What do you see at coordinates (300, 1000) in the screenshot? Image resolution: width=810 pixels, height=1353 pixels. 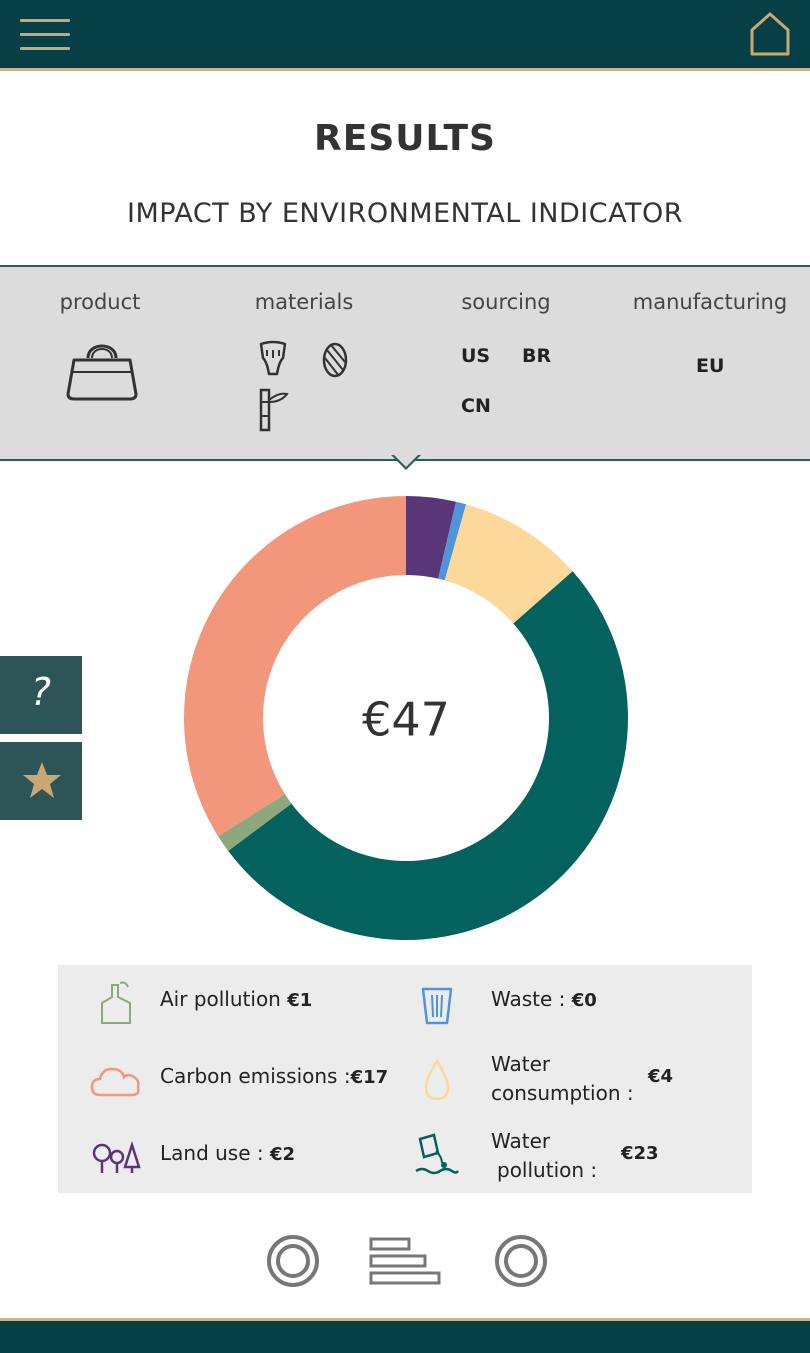 I see `legend-value: €1` at bounding box center [300, 1000].